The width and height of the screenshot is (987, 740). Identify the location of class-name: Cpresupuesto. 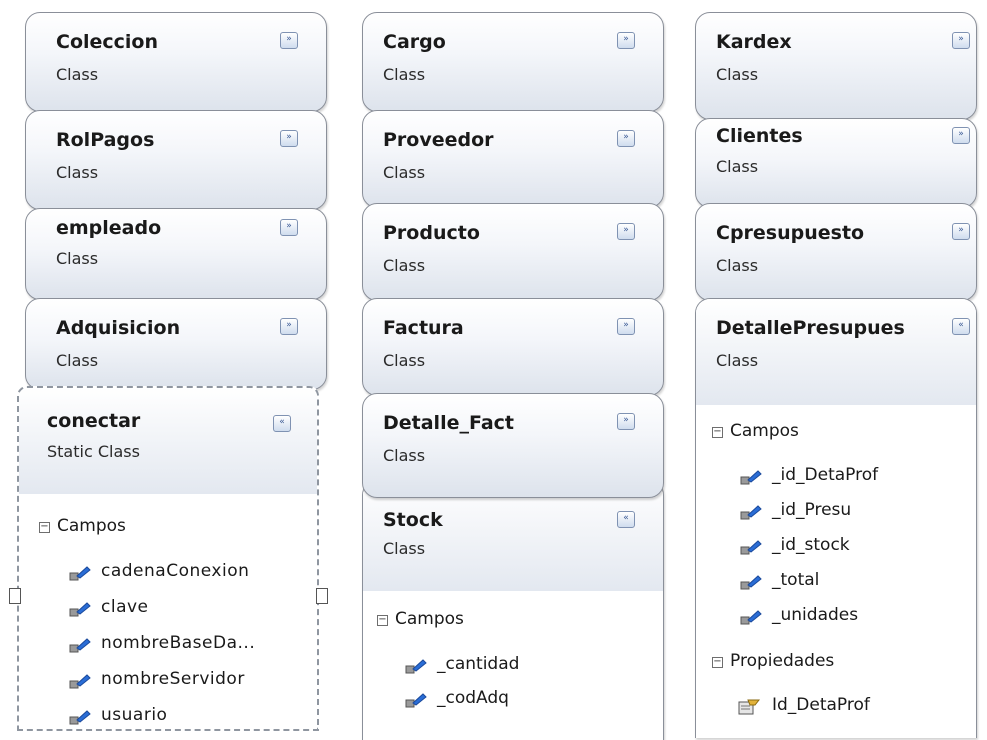
(790, 233).